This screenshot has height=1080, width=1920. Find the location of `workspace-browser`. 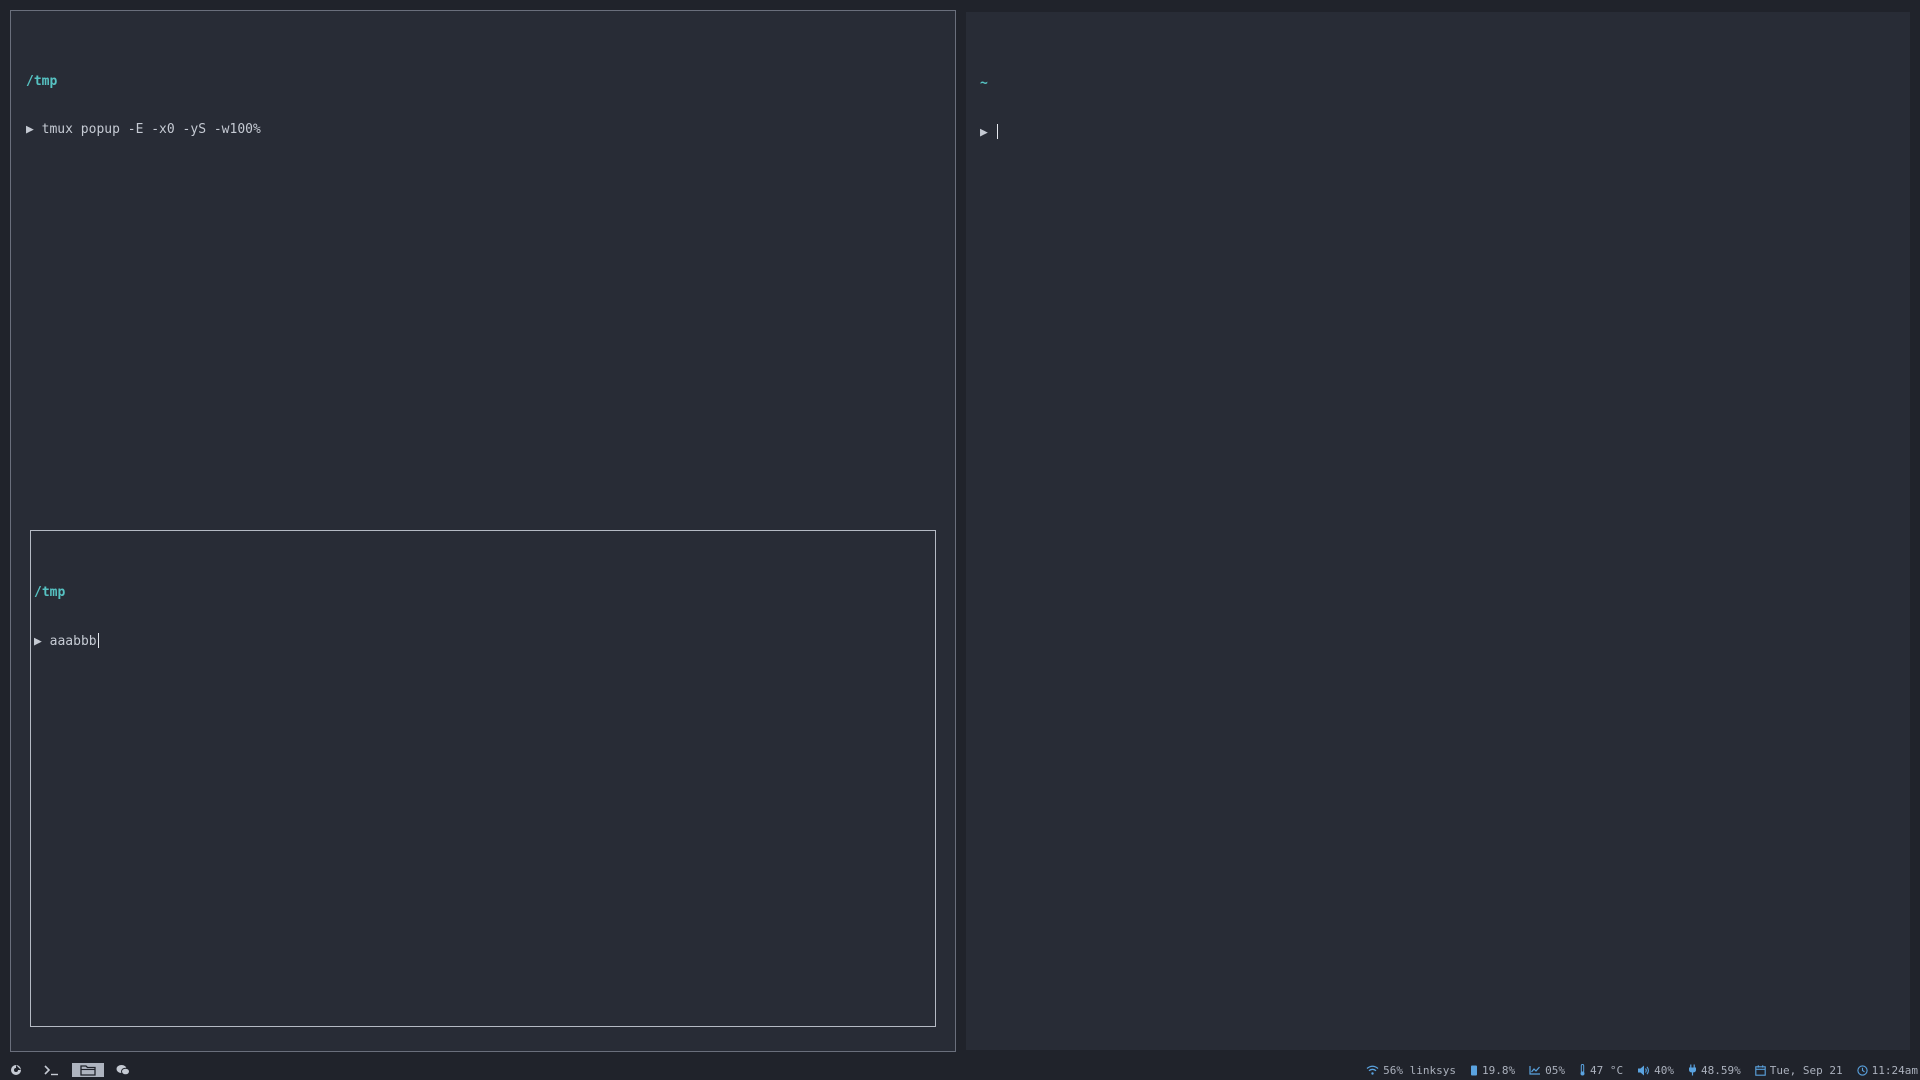

workspace-browser is located at coordinates (16, 1070).